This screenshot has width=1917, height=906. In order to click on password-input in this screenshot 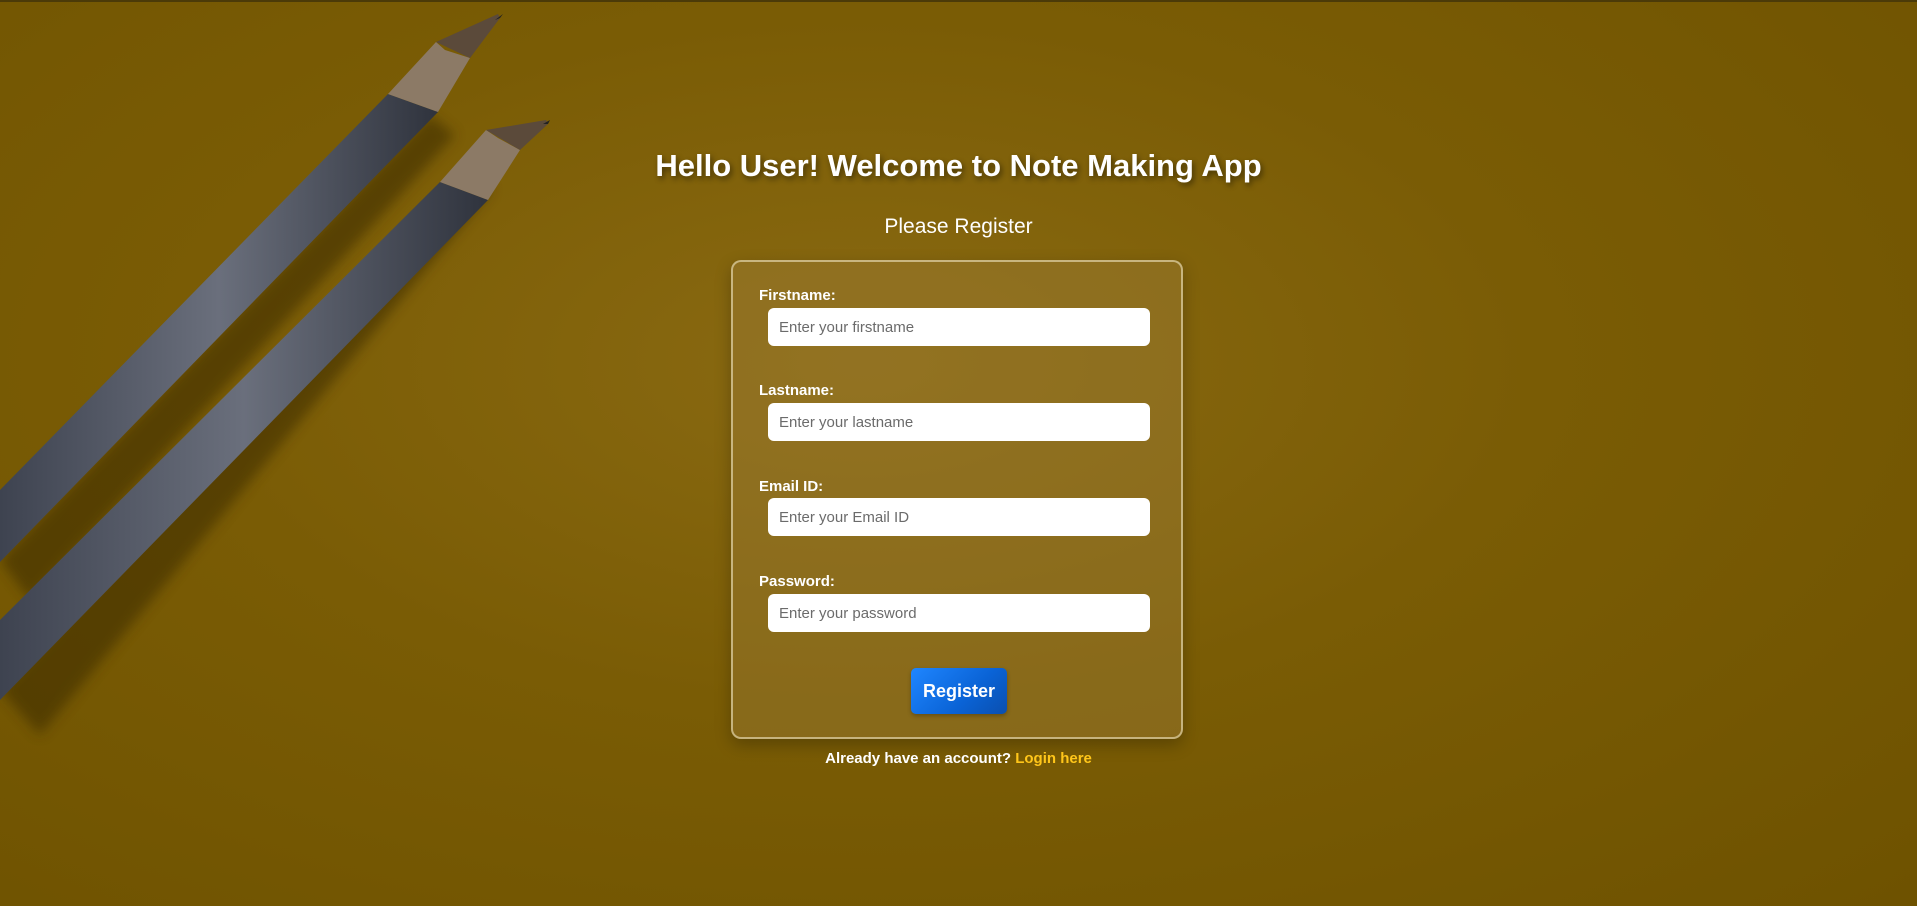, I will do `click(959, 613)`.